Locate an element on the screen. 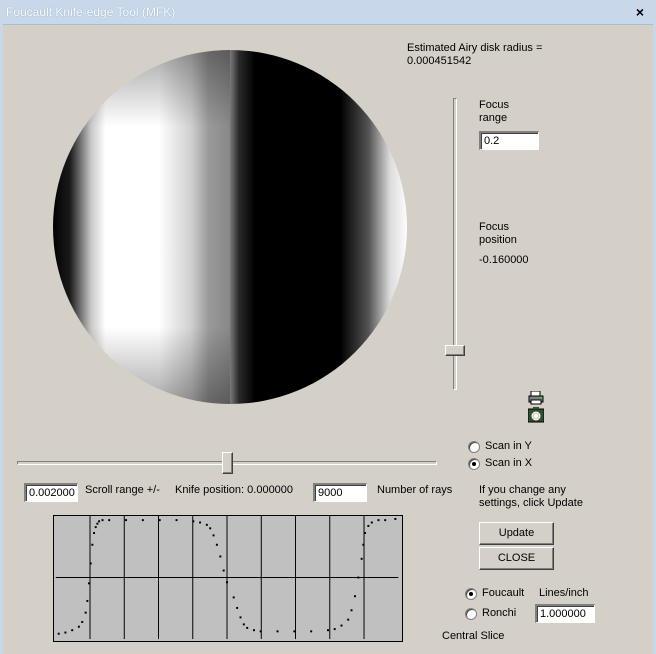 Image resolution: width=656 pixels, height=654 pixels. focus-position-label-line1: Focus is located at coordinates (494, 227).